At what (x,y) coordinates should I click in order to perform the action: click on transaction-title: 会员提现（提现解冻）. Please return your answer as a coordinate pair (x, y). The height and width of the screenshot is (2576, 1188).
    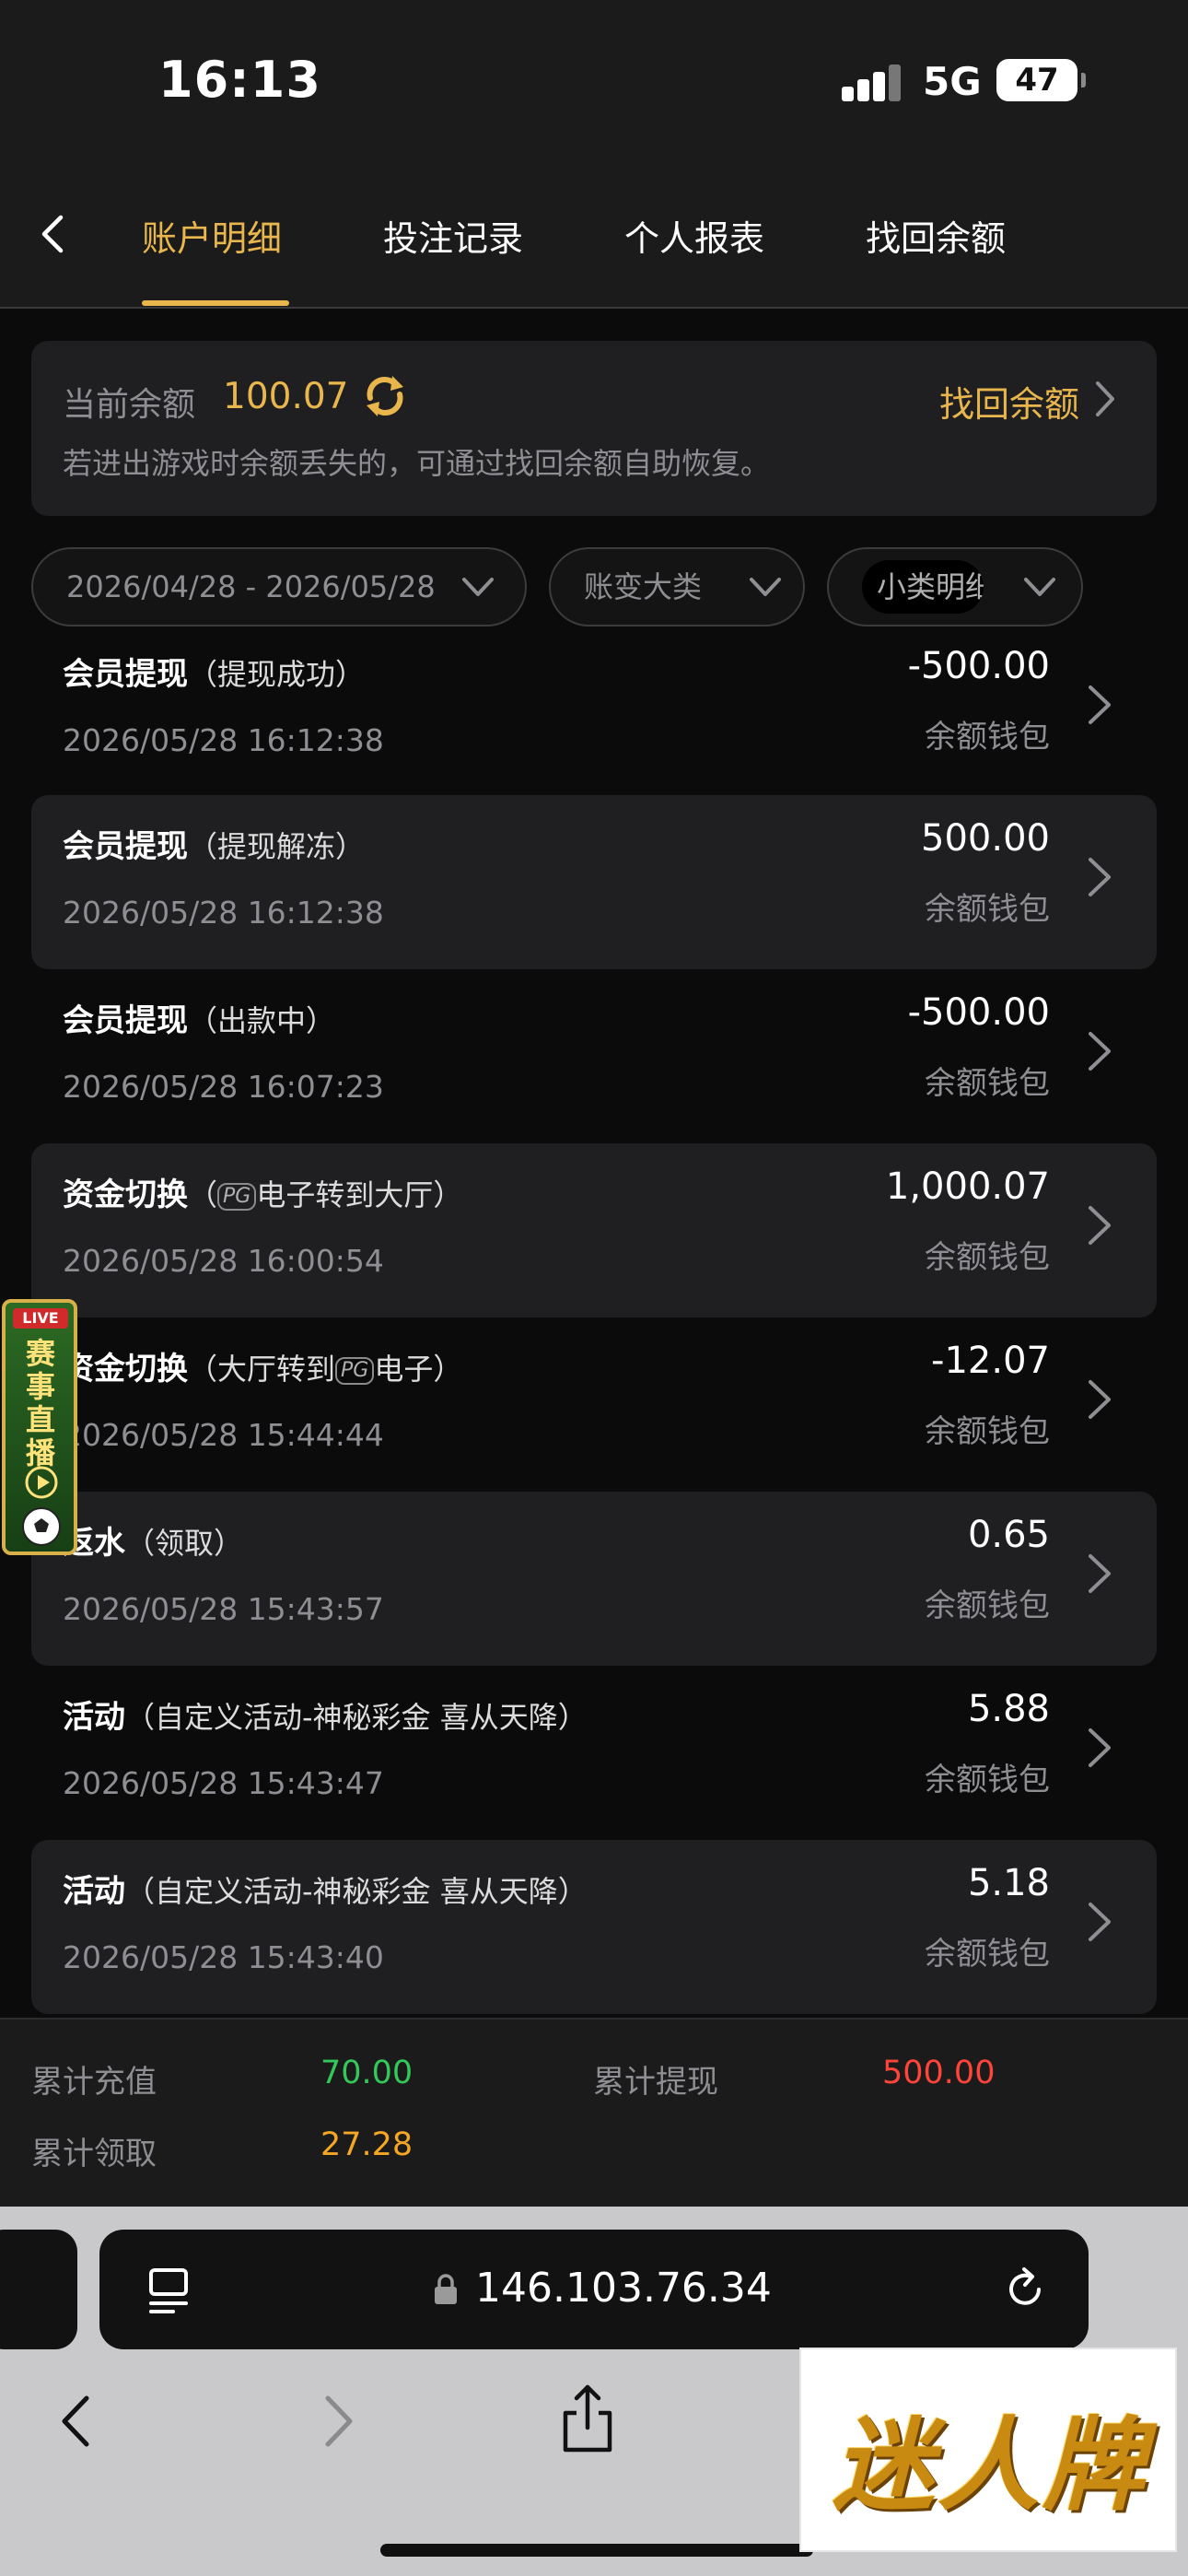
    Looking at the image, I should click on (214, 846).